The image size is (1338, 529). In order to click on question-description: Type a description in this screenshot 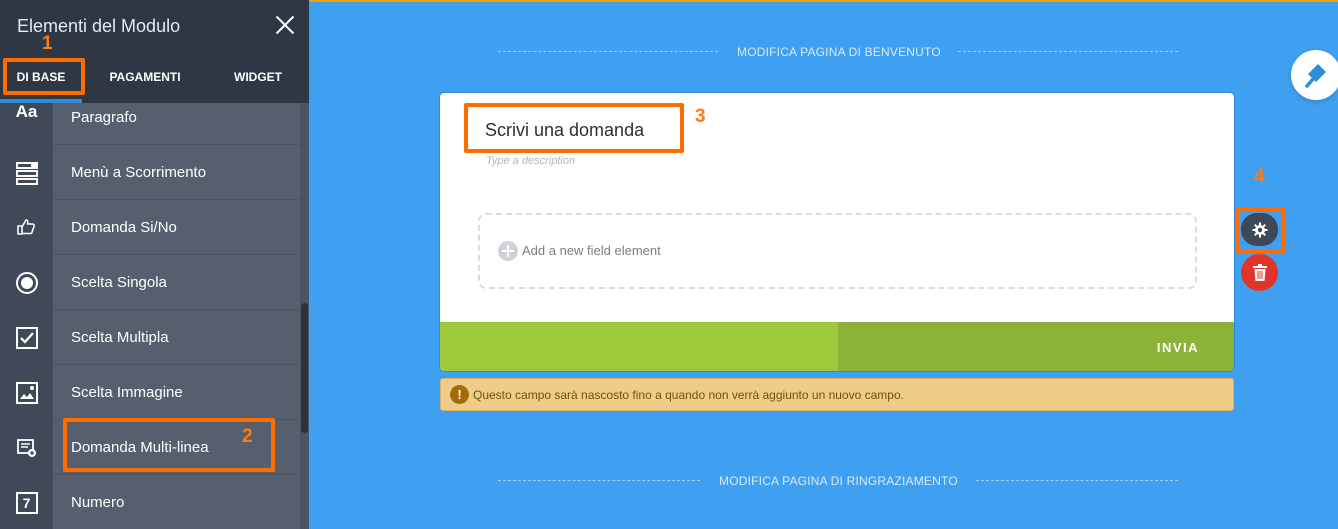, I will do `click(530, 161)`.